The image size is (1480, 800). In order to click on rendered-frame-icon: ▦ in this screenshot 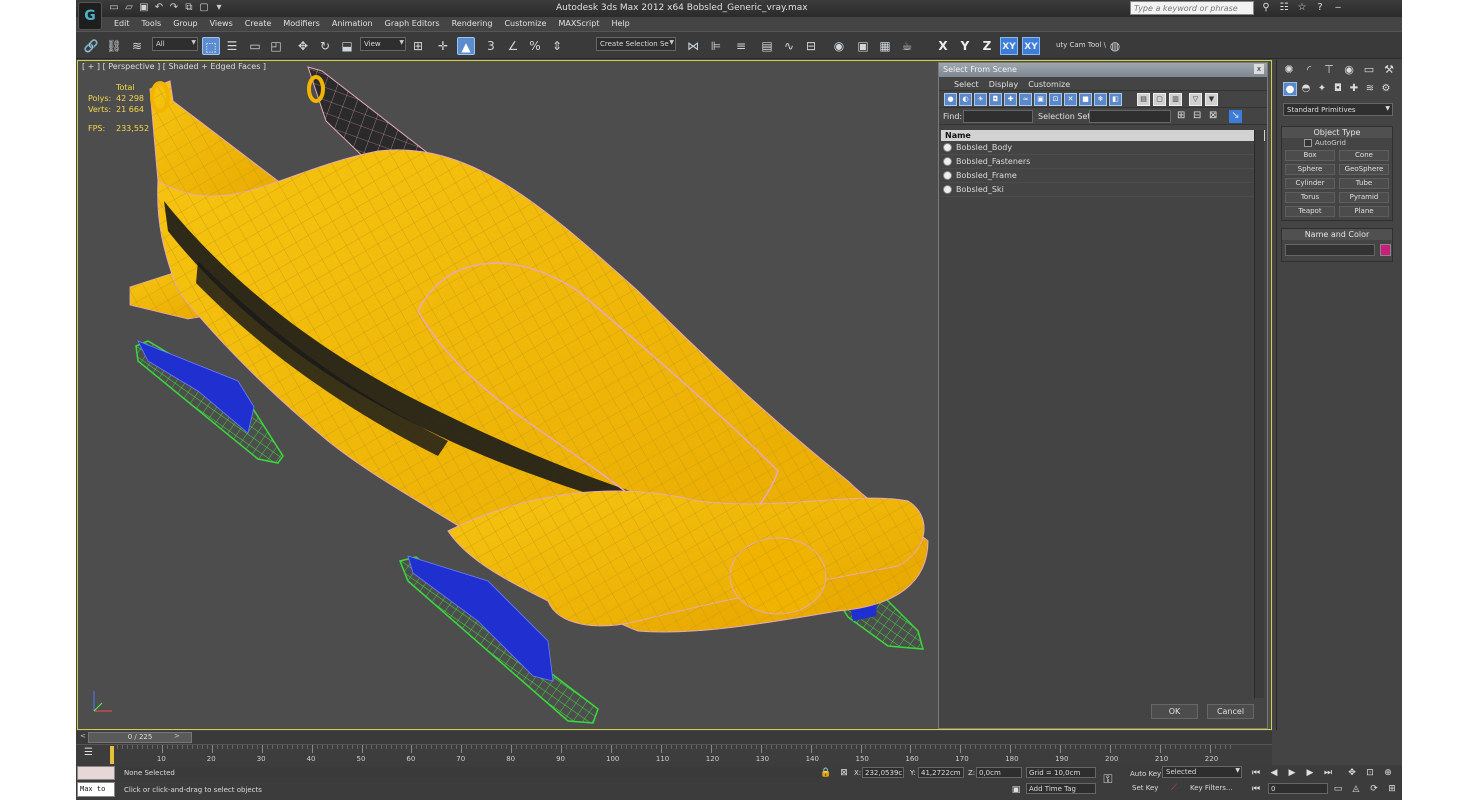, I will do `click(885, 46)`.